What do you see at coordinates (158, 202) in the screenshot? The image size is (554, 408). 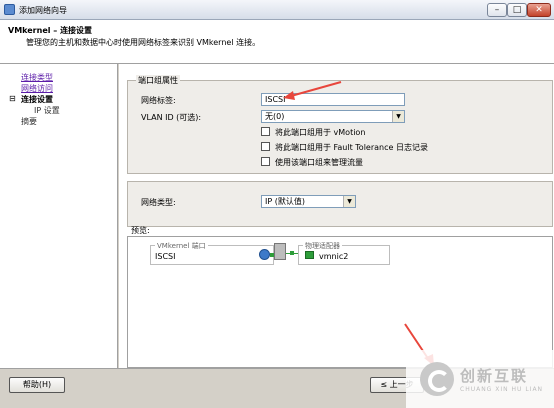 I see `network-type-label: 网络类型:` at bounding box center [158, 202].